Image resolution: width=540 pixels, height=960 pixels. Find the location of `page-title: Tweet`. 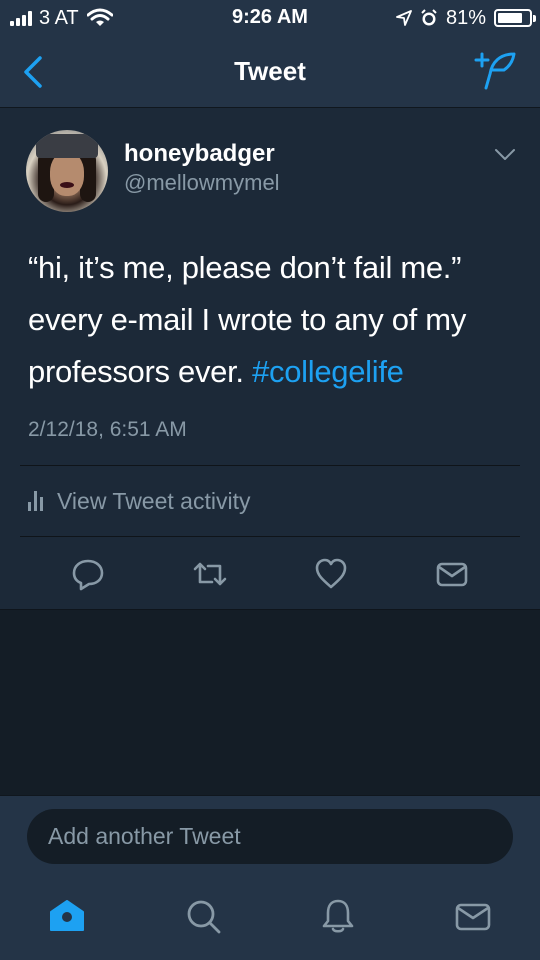

page-title: Tweet is located at coordinates (270, 71).